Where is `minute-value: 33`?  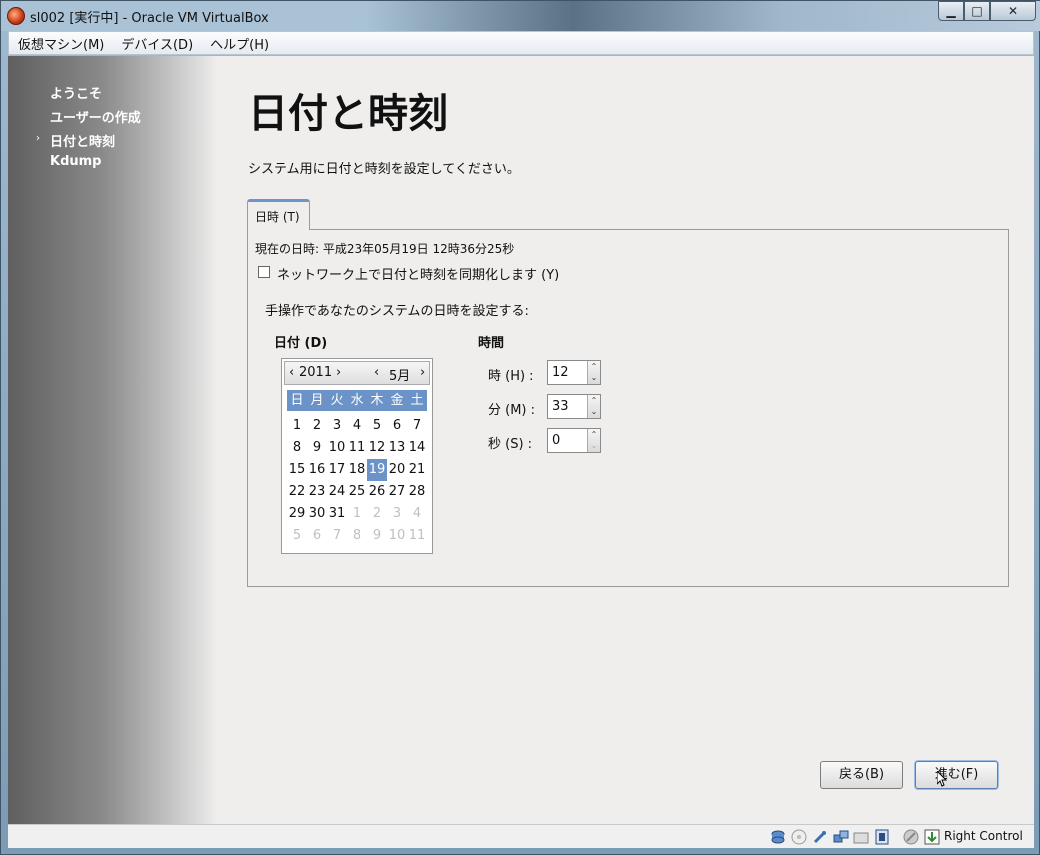
minute-value: 33 is located at coordinates (560, 406).